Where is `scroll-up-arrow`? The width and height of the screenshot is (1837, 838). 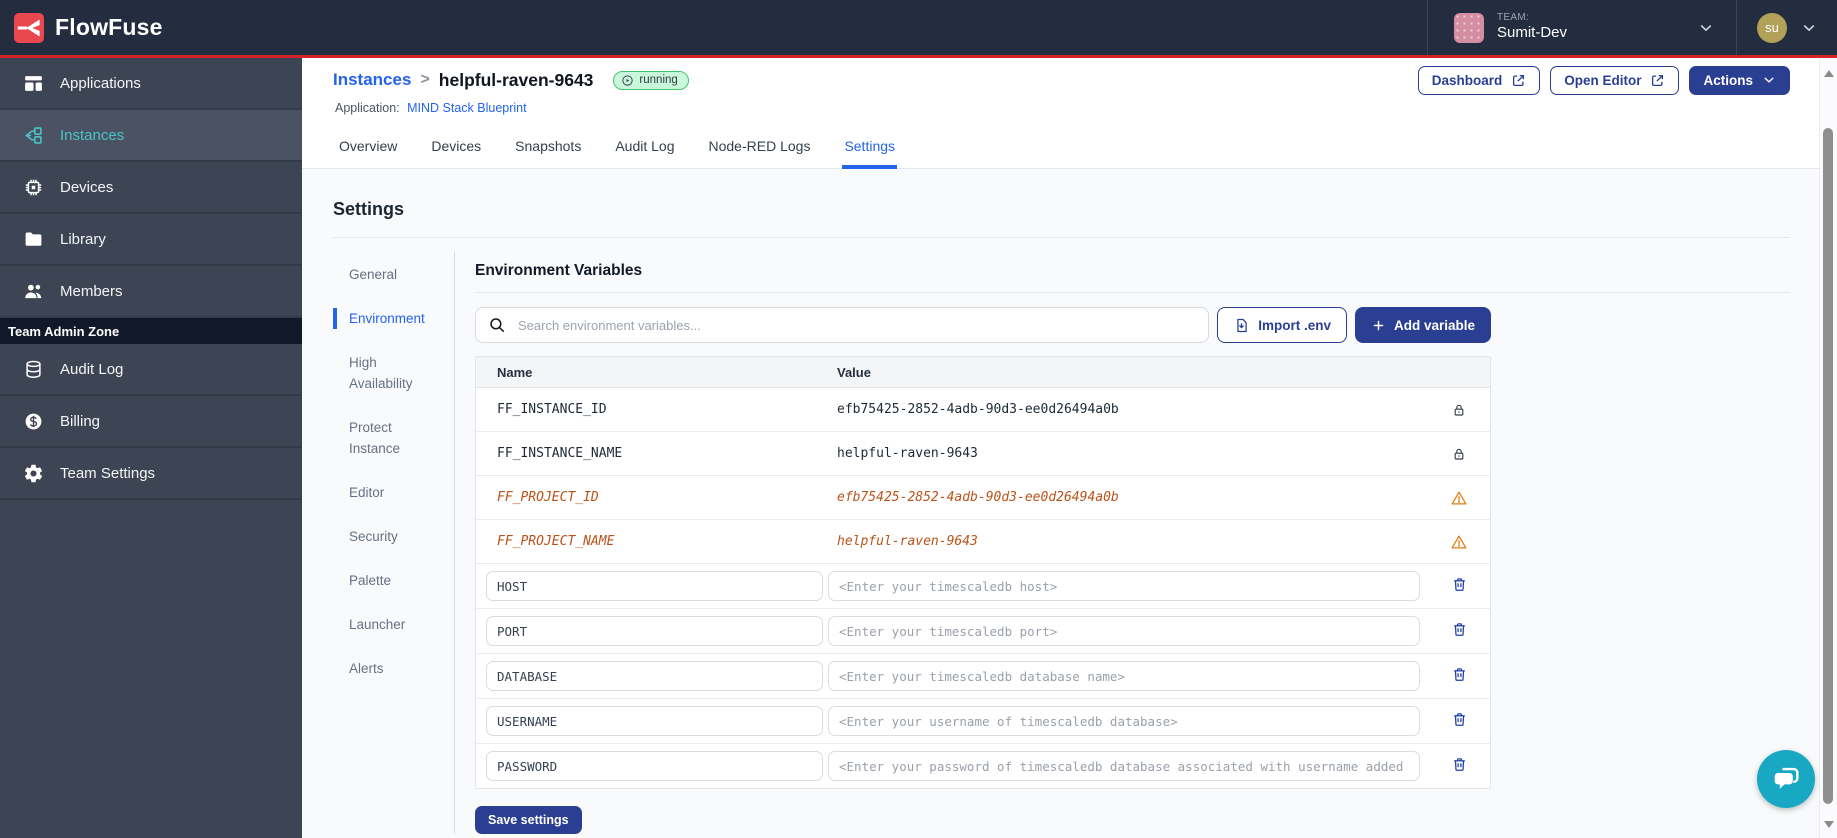 scroll-up-arrow is located at coordinates (1828, 73).